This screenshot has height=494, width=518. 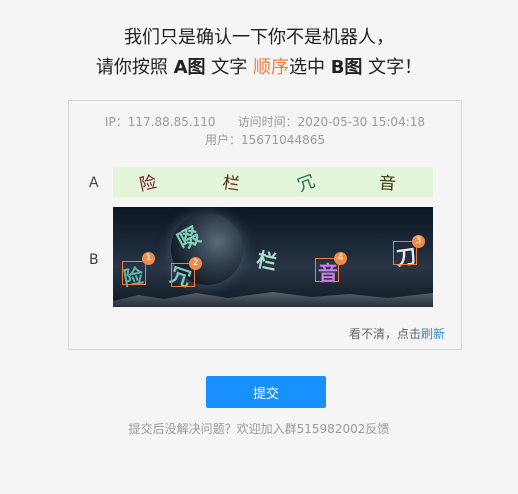 I want to click on instruction-order: 顺序, so click(x=270, y=67).